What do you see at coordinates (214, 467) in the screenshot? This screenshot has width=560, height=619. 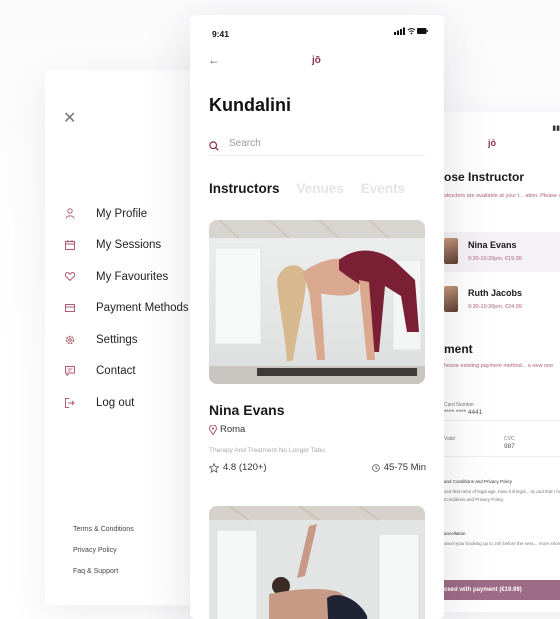 I see `star-icon` at bounding box center [214, 467].